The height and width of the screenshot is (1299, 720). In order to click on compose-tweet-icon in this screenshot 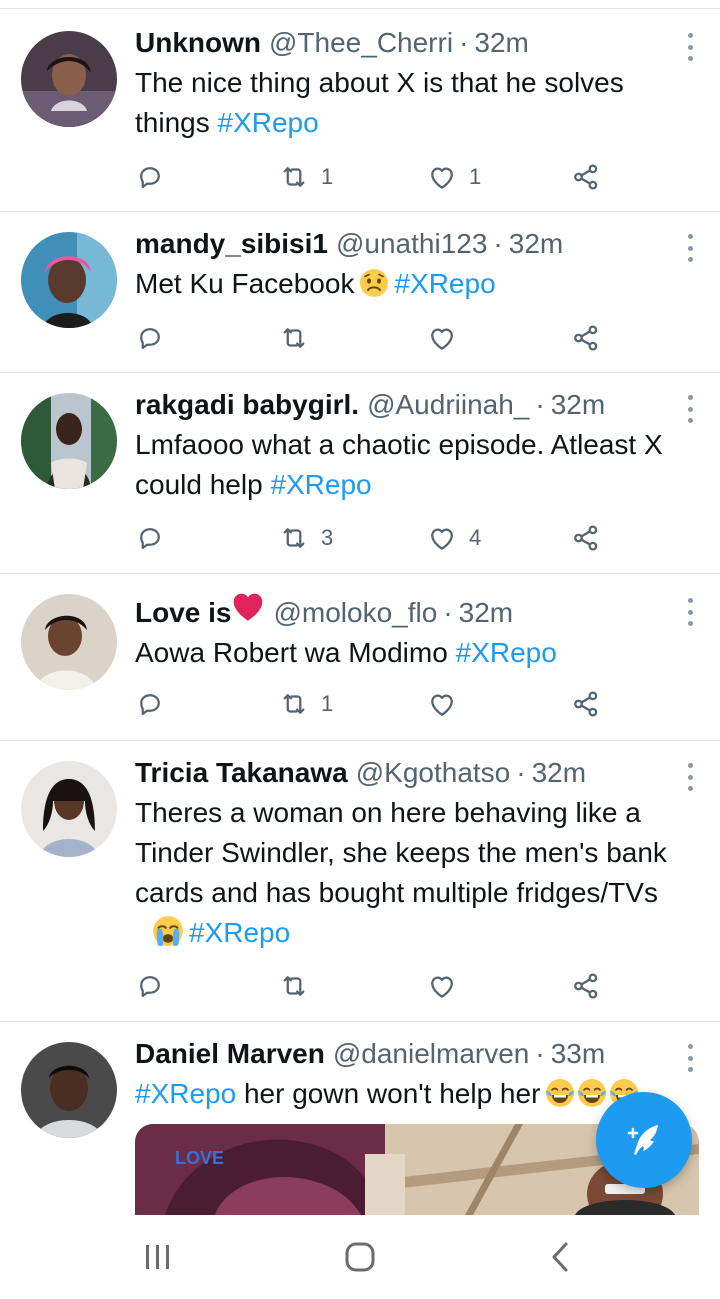, I will do `click(642, 1140)`.